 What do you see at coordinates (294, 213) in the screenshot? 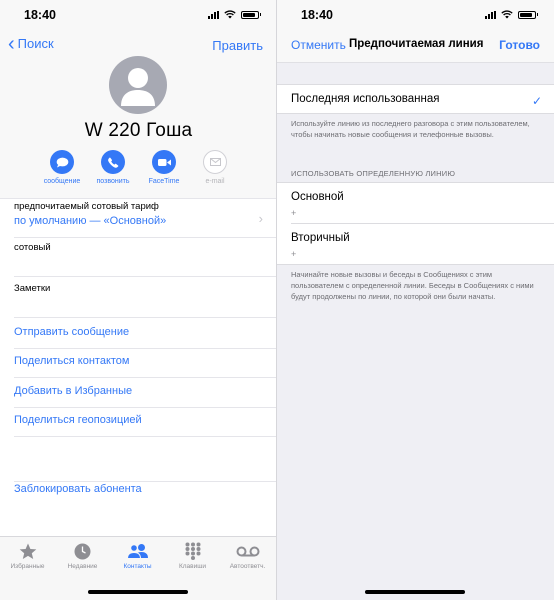
I see `line-option-primary-number: +` at bounding box center [294, 213].